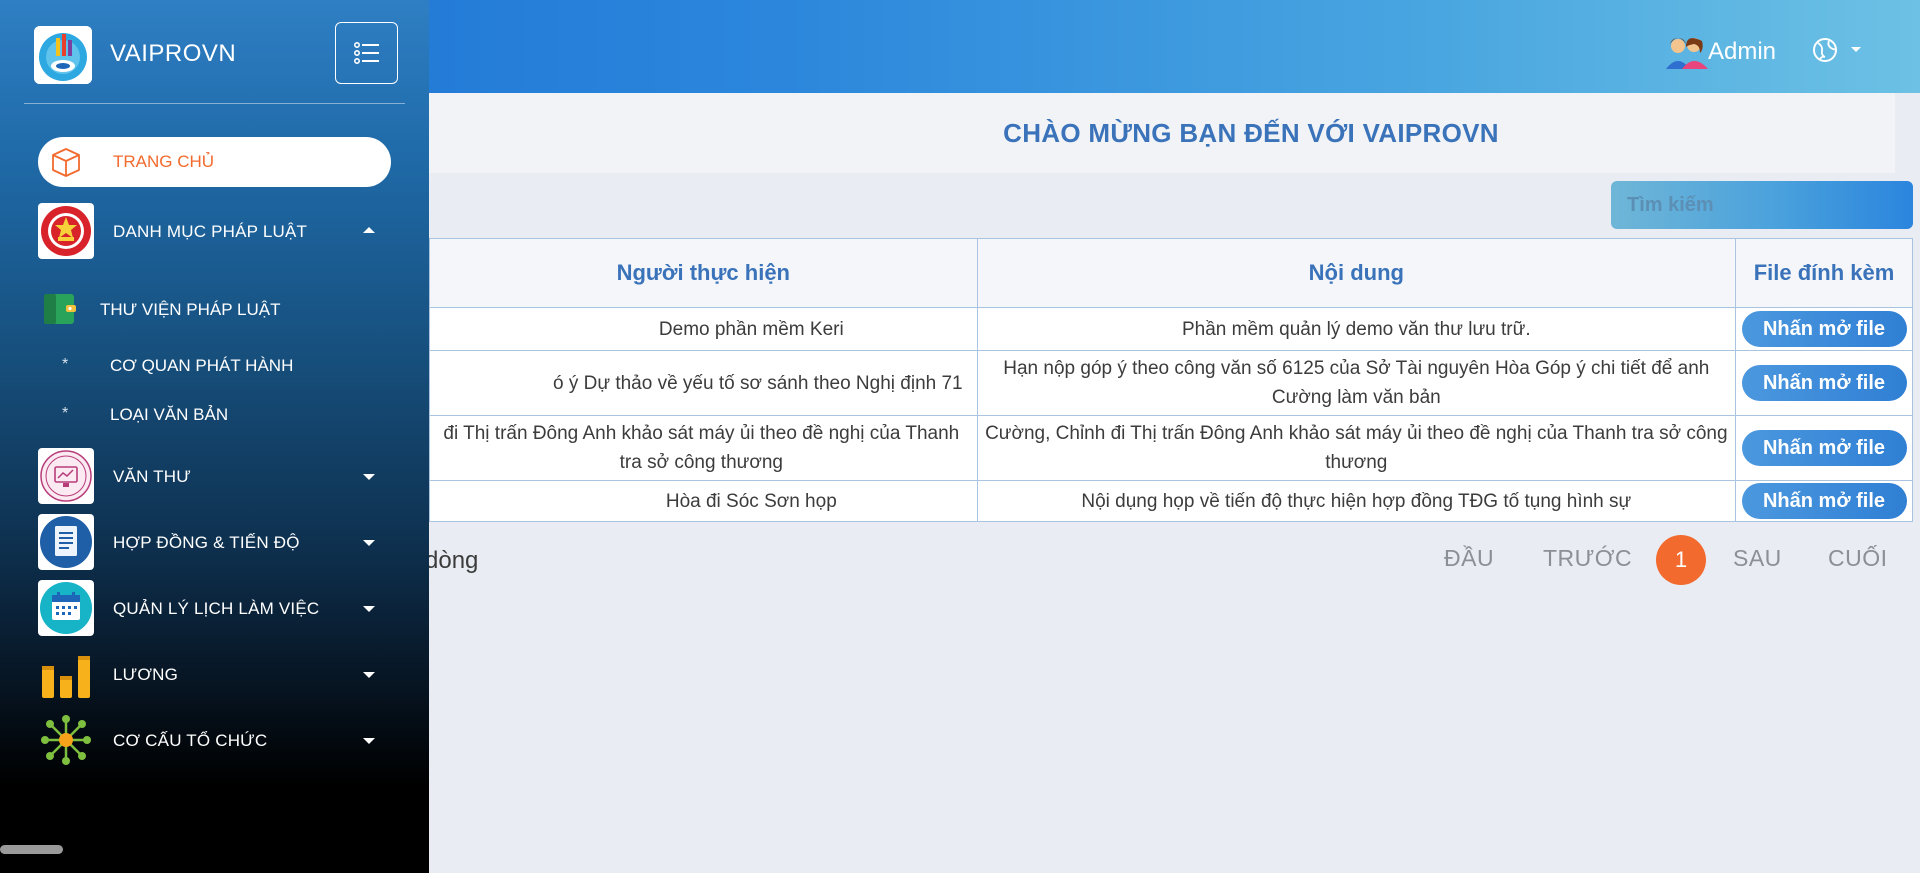  What do you see at coordinates (1757, 558) in the screenshot?
I see `page-next-button: SAU` at bounding box center [1757, 558].